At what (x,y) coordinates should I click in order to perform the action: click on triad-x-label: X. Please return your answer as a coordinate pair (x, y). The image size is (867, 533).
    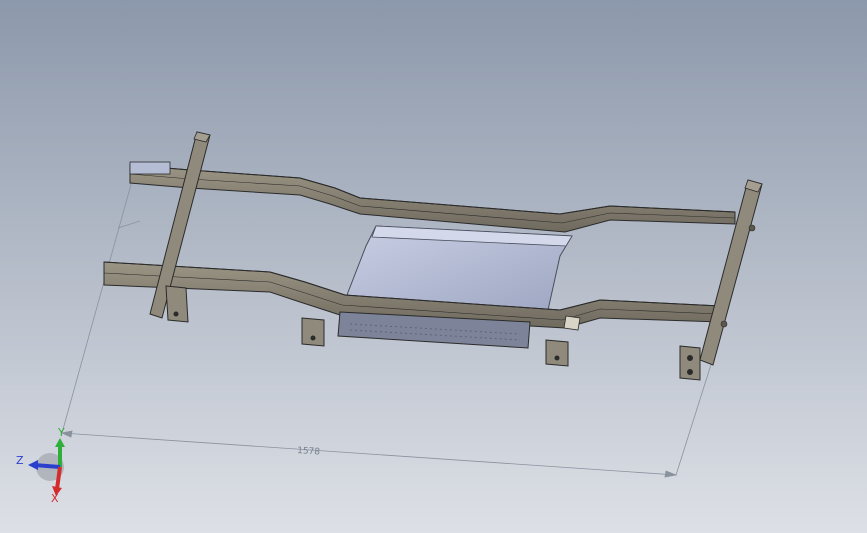
    Looking at the image, I should click on (55, 498).